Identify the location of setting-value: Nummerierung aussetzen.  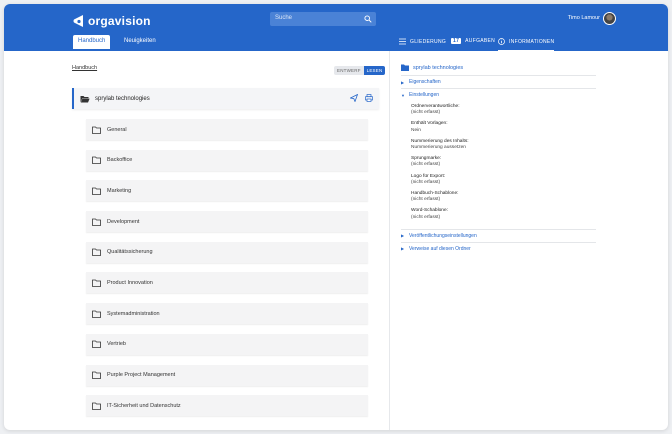
(438, 148).